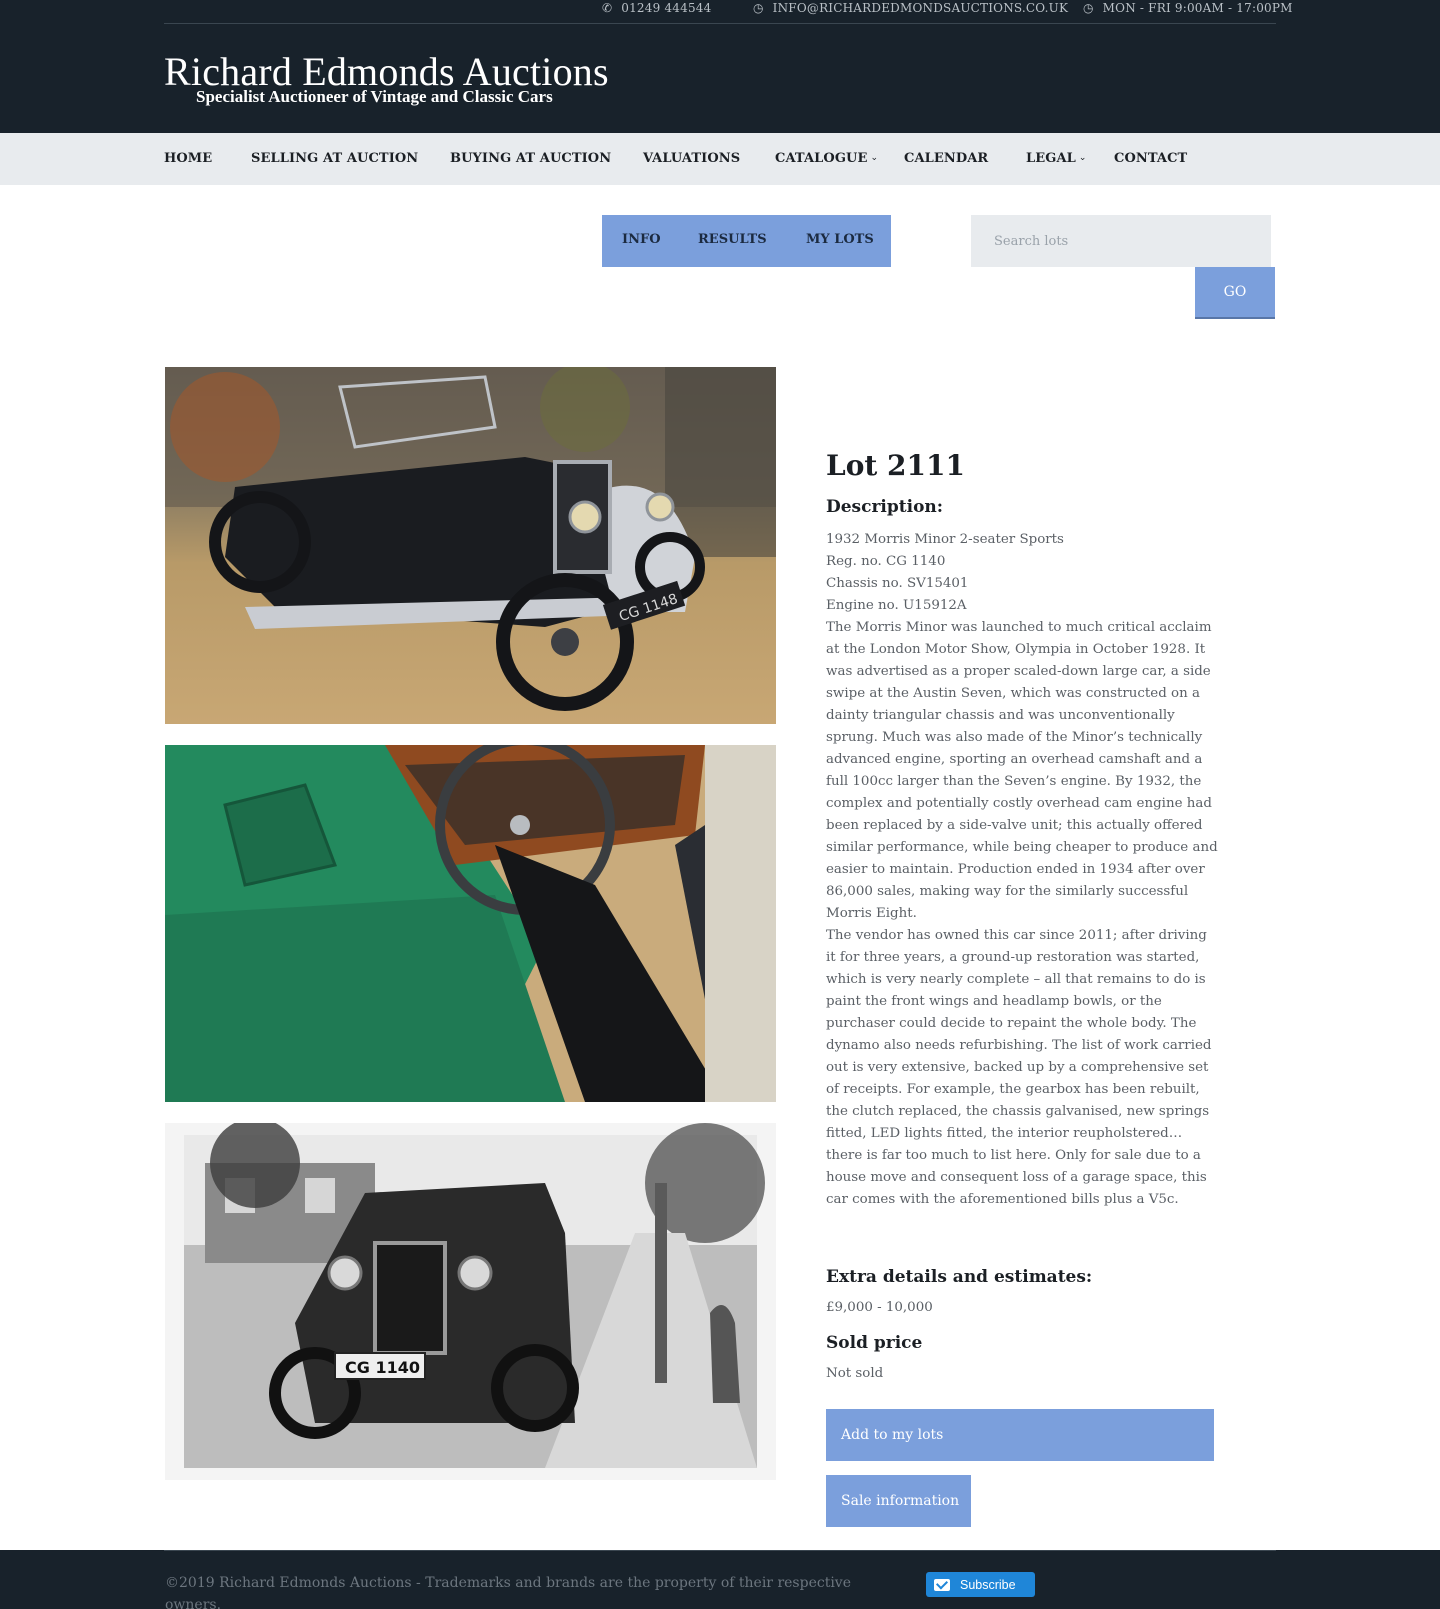 Image resolution: width=1440 pixels, height=1609 pixels. What do you see at coordinates (879, 1307) in the screenshot?
I see `estimate-value: £9,000 - 10,000` at bounding box center [879, 1307].